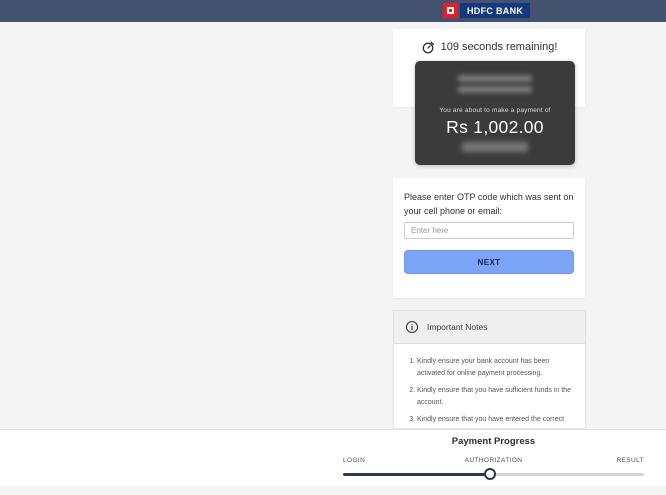 The width and height of the screenshot is (666, 495). What do you see at coordinates (489, 230) in the screenshot?
I see `otp-input` at bounding box center [489, 230].